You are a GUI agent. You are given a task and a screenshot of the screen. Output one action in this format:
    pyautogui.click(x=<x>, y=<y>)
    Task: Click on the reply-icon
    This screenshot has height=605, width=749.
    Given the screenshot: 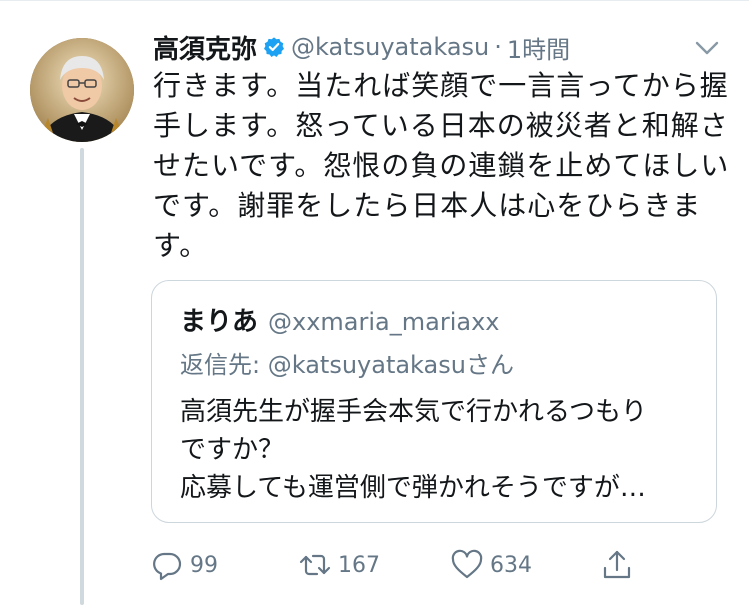 What is the action you would take?
    pyautogui.click(x=167, y=566)
    